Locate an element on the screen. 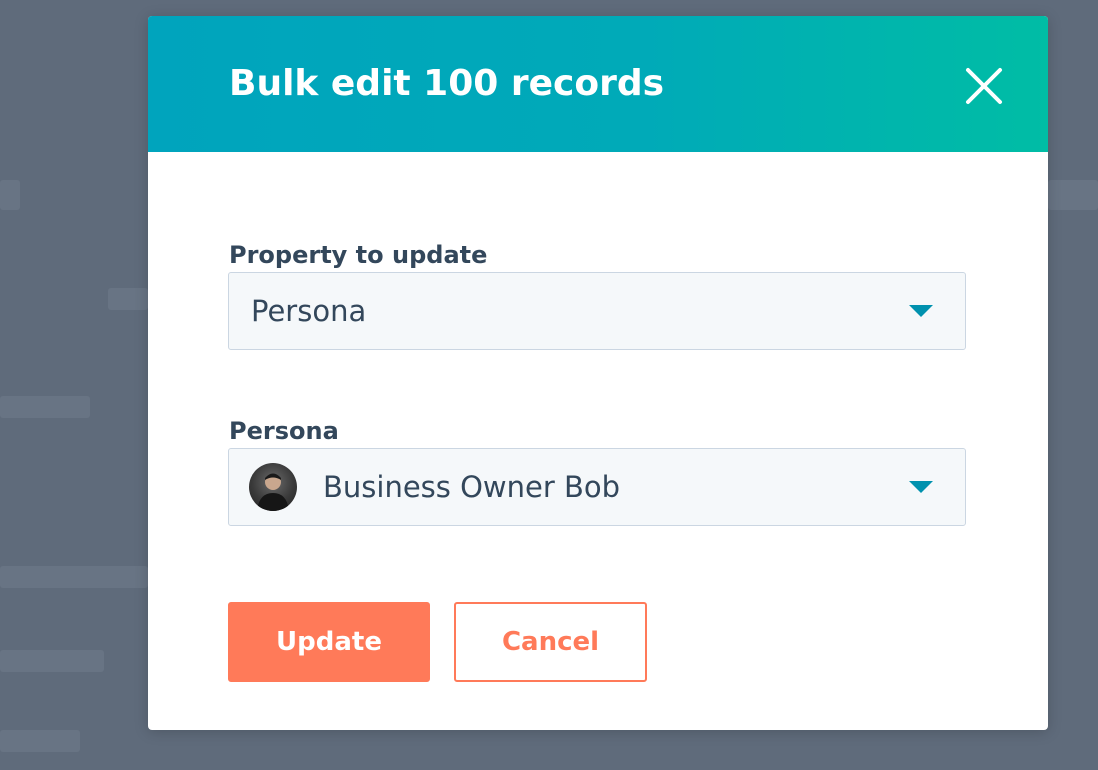 The image size is (1098, 770). update-button: Update is located at coordinates (329, 642).